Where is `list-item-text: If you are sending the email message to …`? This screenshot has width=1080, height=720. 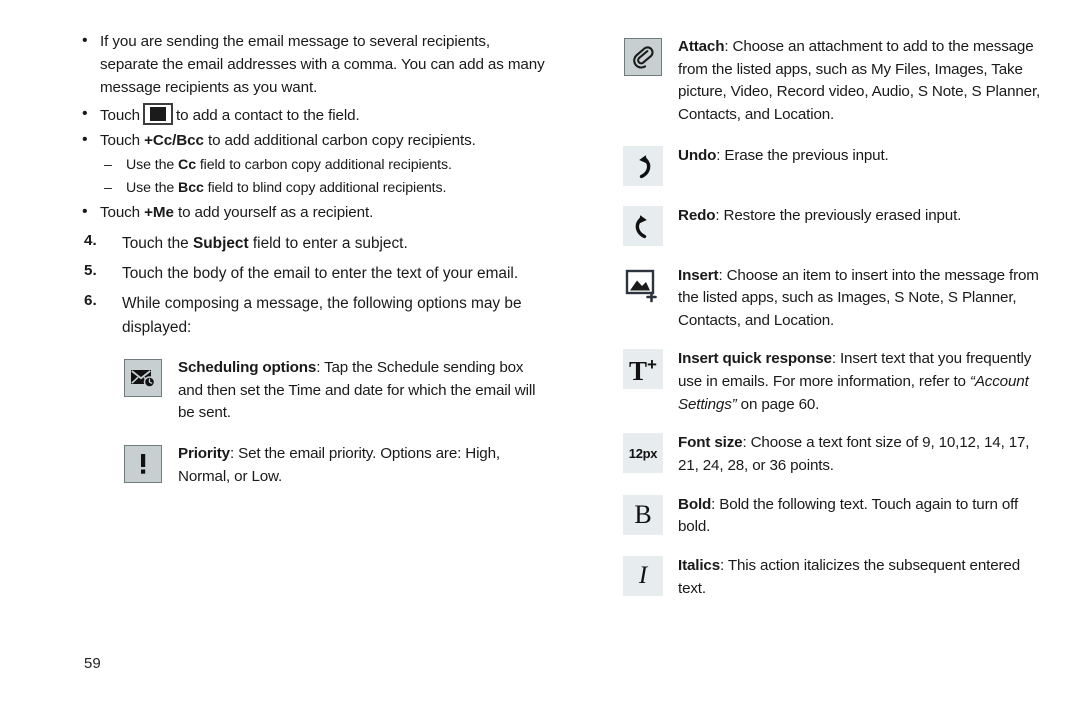 list-item-text: If you are sending the email message to … is located at coordinates (322, 65).